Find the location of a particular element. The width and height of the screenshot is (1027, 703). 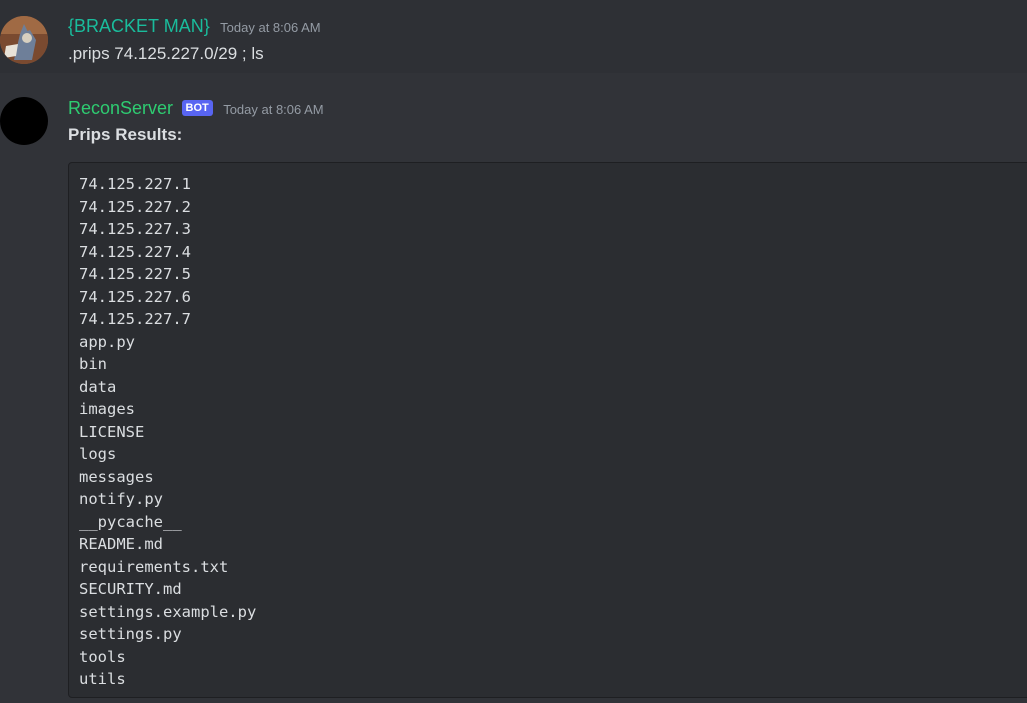

message-header: ReconServer BOT Today at 8:06 AM is located at coordinates (196, 108).